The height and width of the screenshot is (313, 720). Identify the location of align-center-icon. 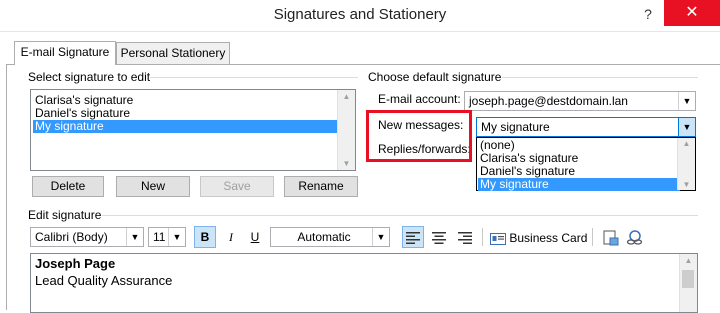
(439, 237).